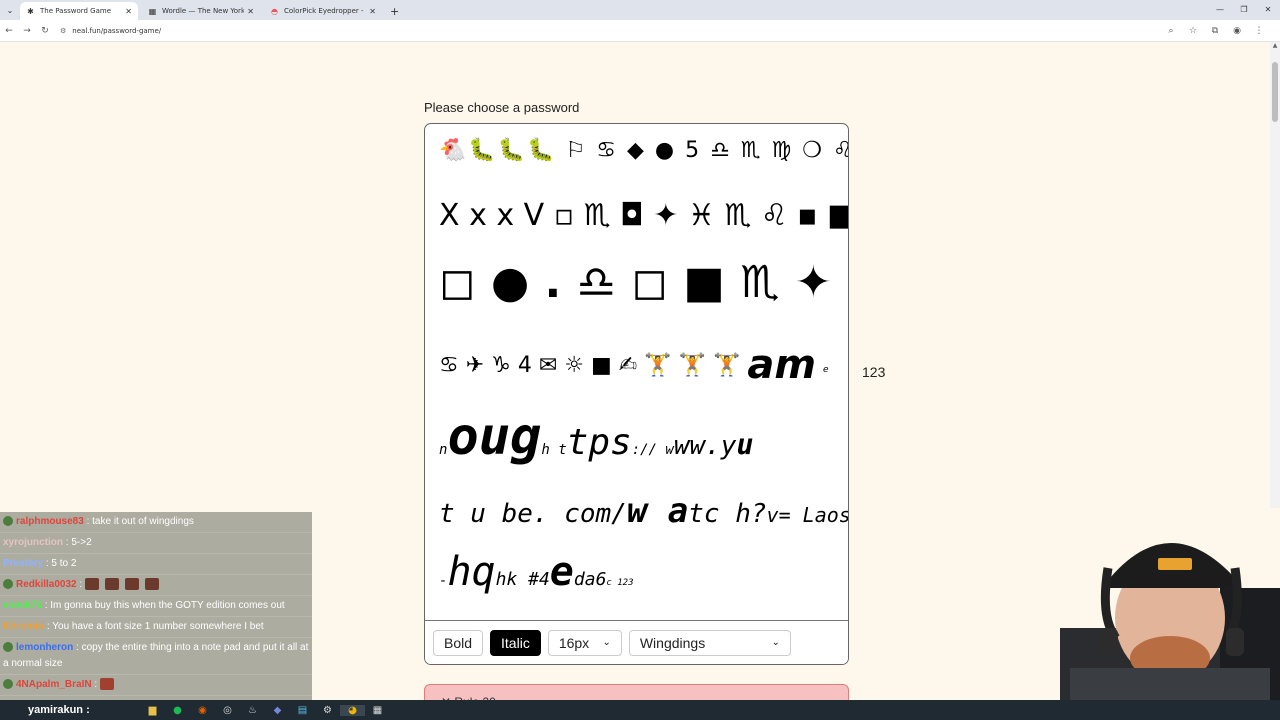 This screenshot has height=720, width=1280. What do you see at coordinates (644, 282) in the screenshot?
I see `password-line: ◻ ● . ♎ ◻ ■ ♏ ✦ ♓` at bounding box center [644, 282].